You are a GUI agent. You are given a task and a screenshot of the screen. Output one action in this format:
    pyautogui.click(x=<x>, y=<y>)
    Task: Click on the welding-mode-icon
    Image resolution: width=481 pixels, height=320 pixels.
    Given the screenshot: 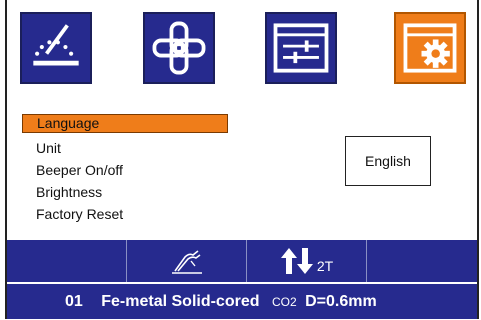 What is the action you would take?
    pyautogui.click(x=56, y=45)
    